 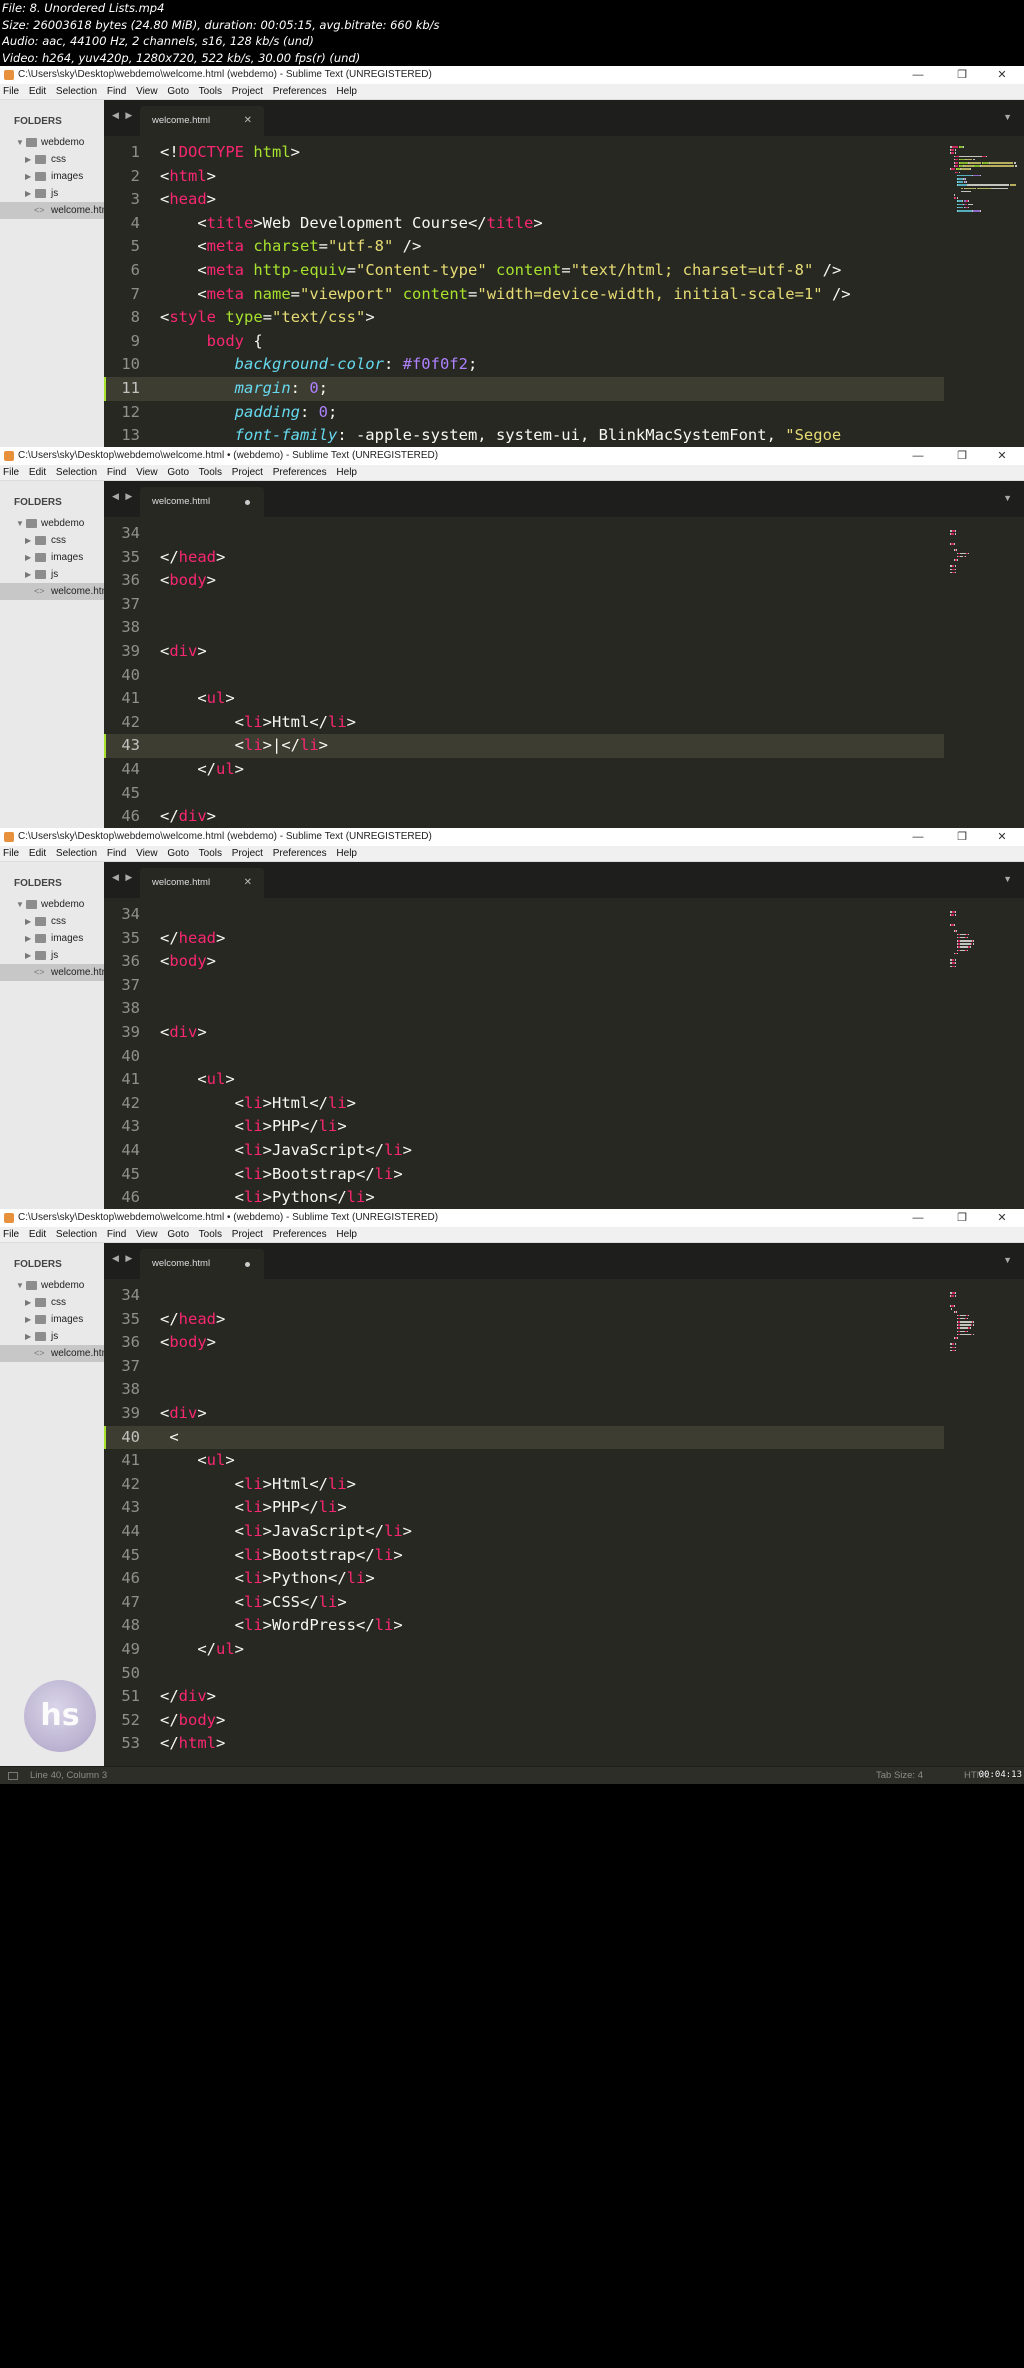 I want to click on code-line: 53 </html>, so click(x=524, y=1744).